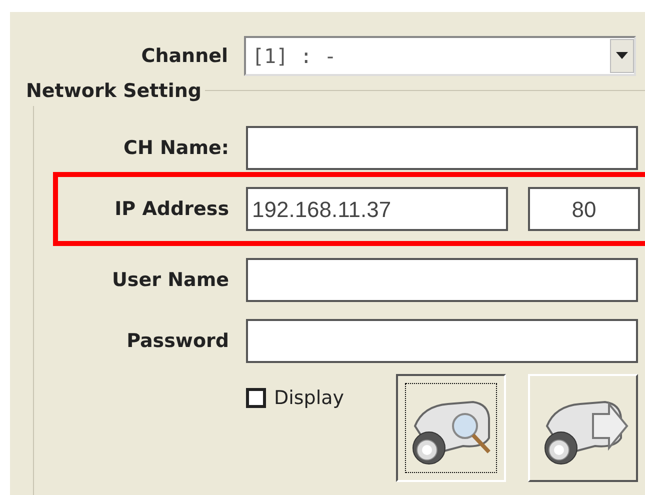  Describe the element at coordinates (256, 398) in the screenshot. I see `display-checkbox` at that location.